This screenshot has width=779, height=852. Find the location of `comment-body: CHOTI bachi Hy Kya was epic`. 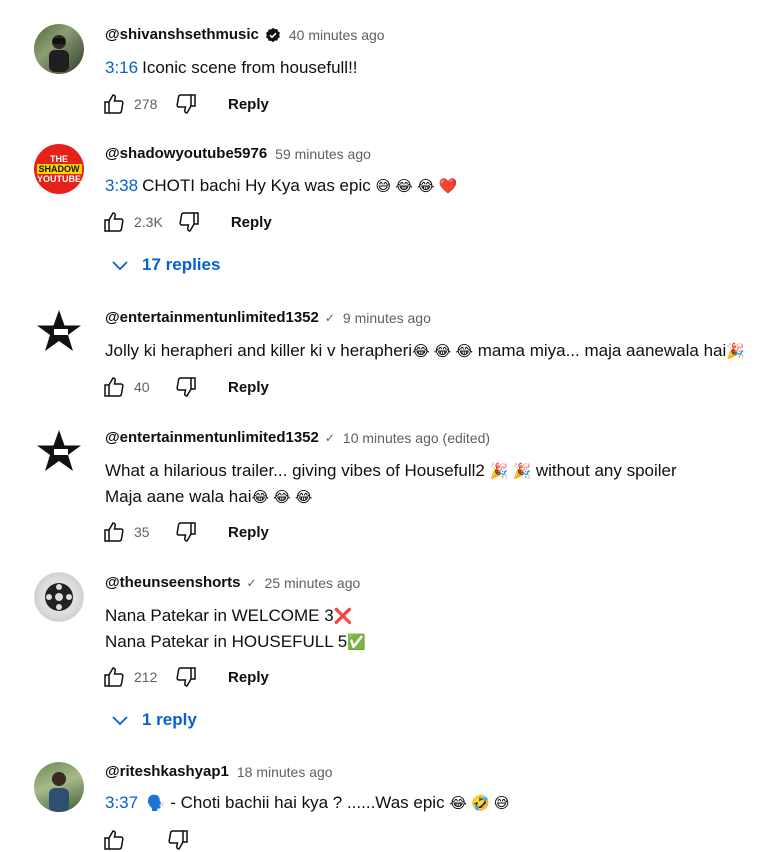

comment-body: CHOTI bachi Hy Kya was epic is located at coordinates (256, 185).